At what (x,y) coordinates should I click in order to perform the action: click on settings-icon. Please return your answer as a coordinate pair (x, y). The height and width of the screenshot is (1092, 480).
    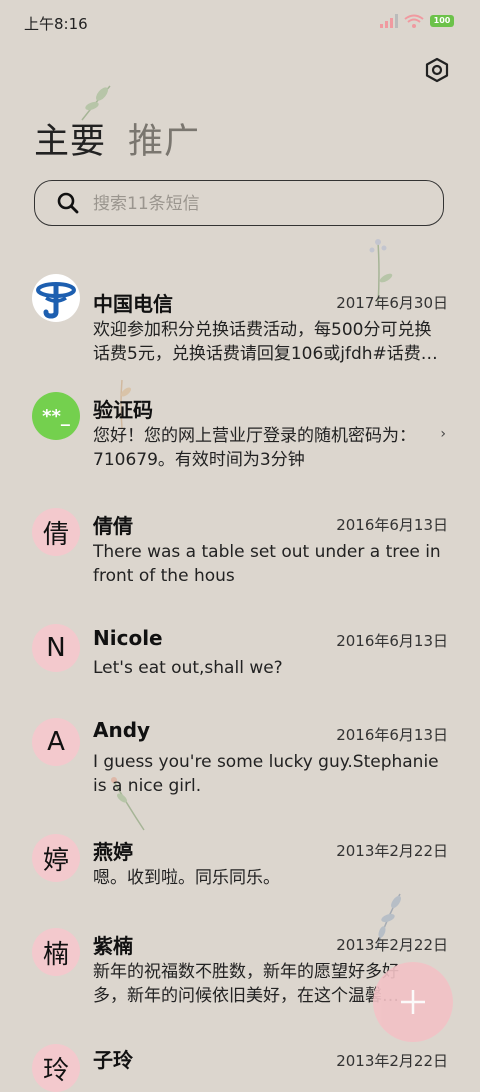
    Looking at the image, I should click on (437, 70).